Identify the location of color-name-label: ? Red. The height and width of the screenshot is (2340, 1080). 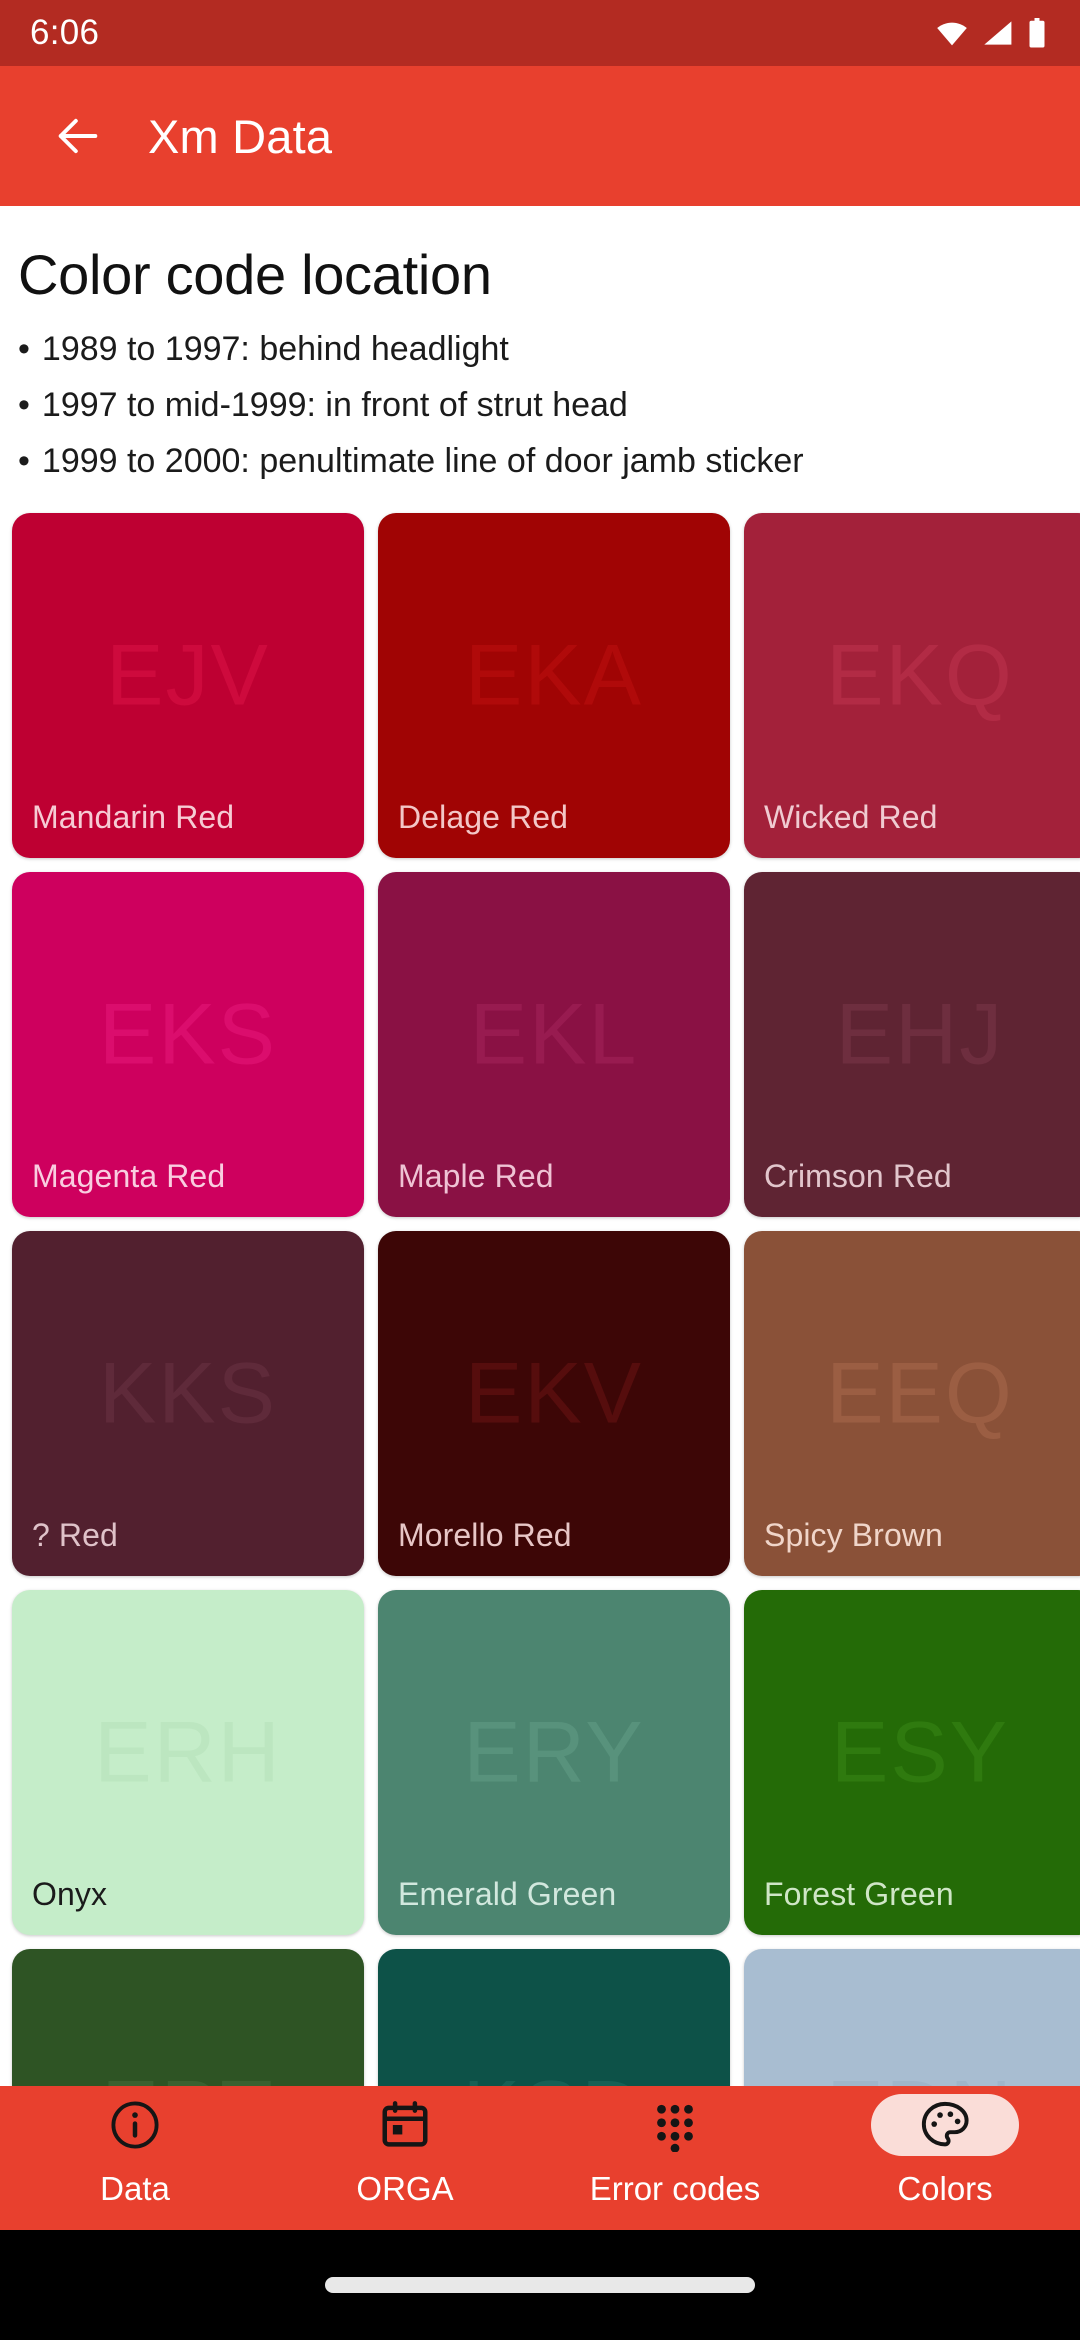
(75, 1535).